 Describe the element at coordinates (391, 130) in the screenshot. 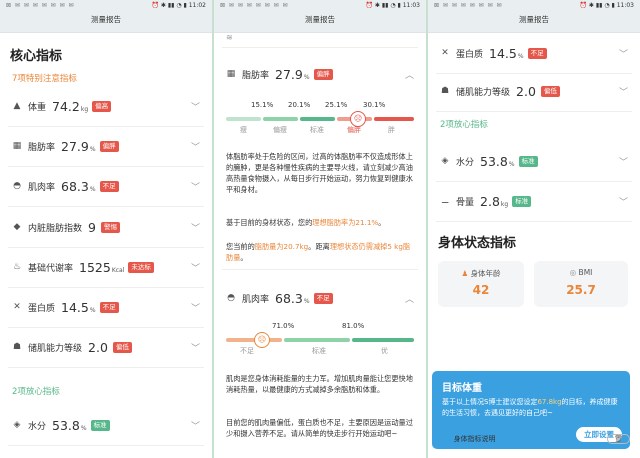

I see `gauge-zone-label: 胖` at that location.